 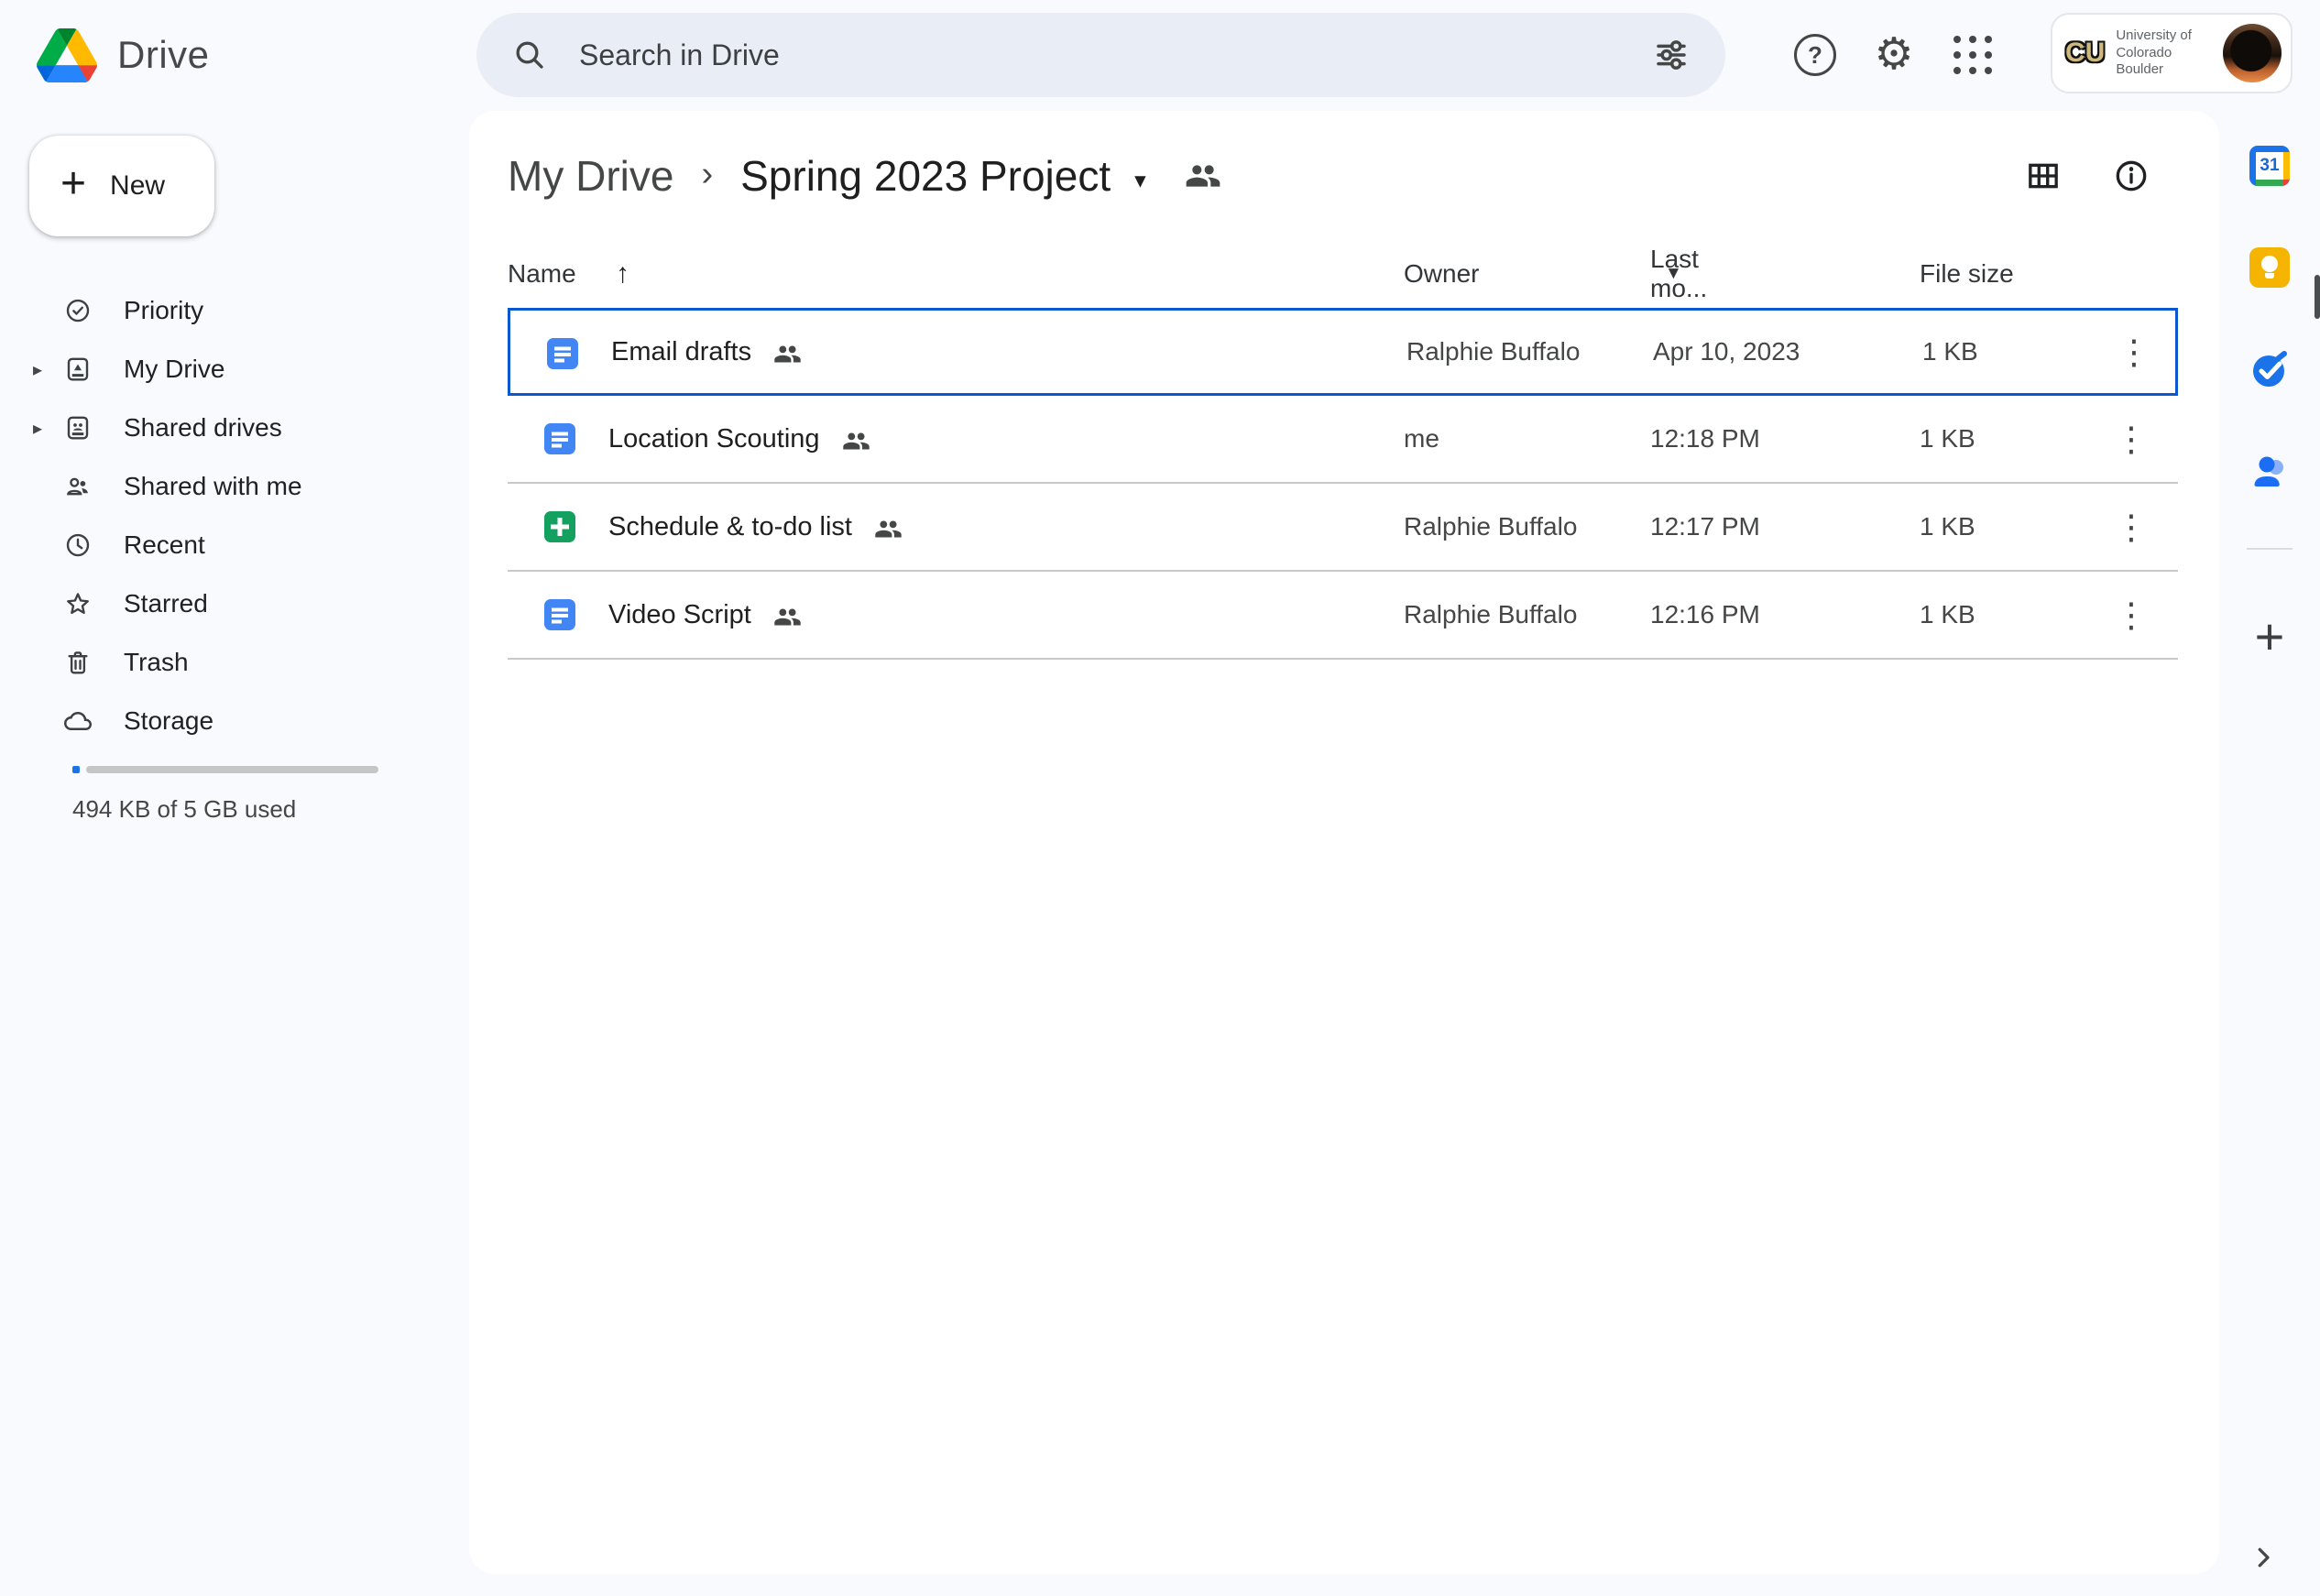 I want to click on search-input, so click(x=1114, y=55).